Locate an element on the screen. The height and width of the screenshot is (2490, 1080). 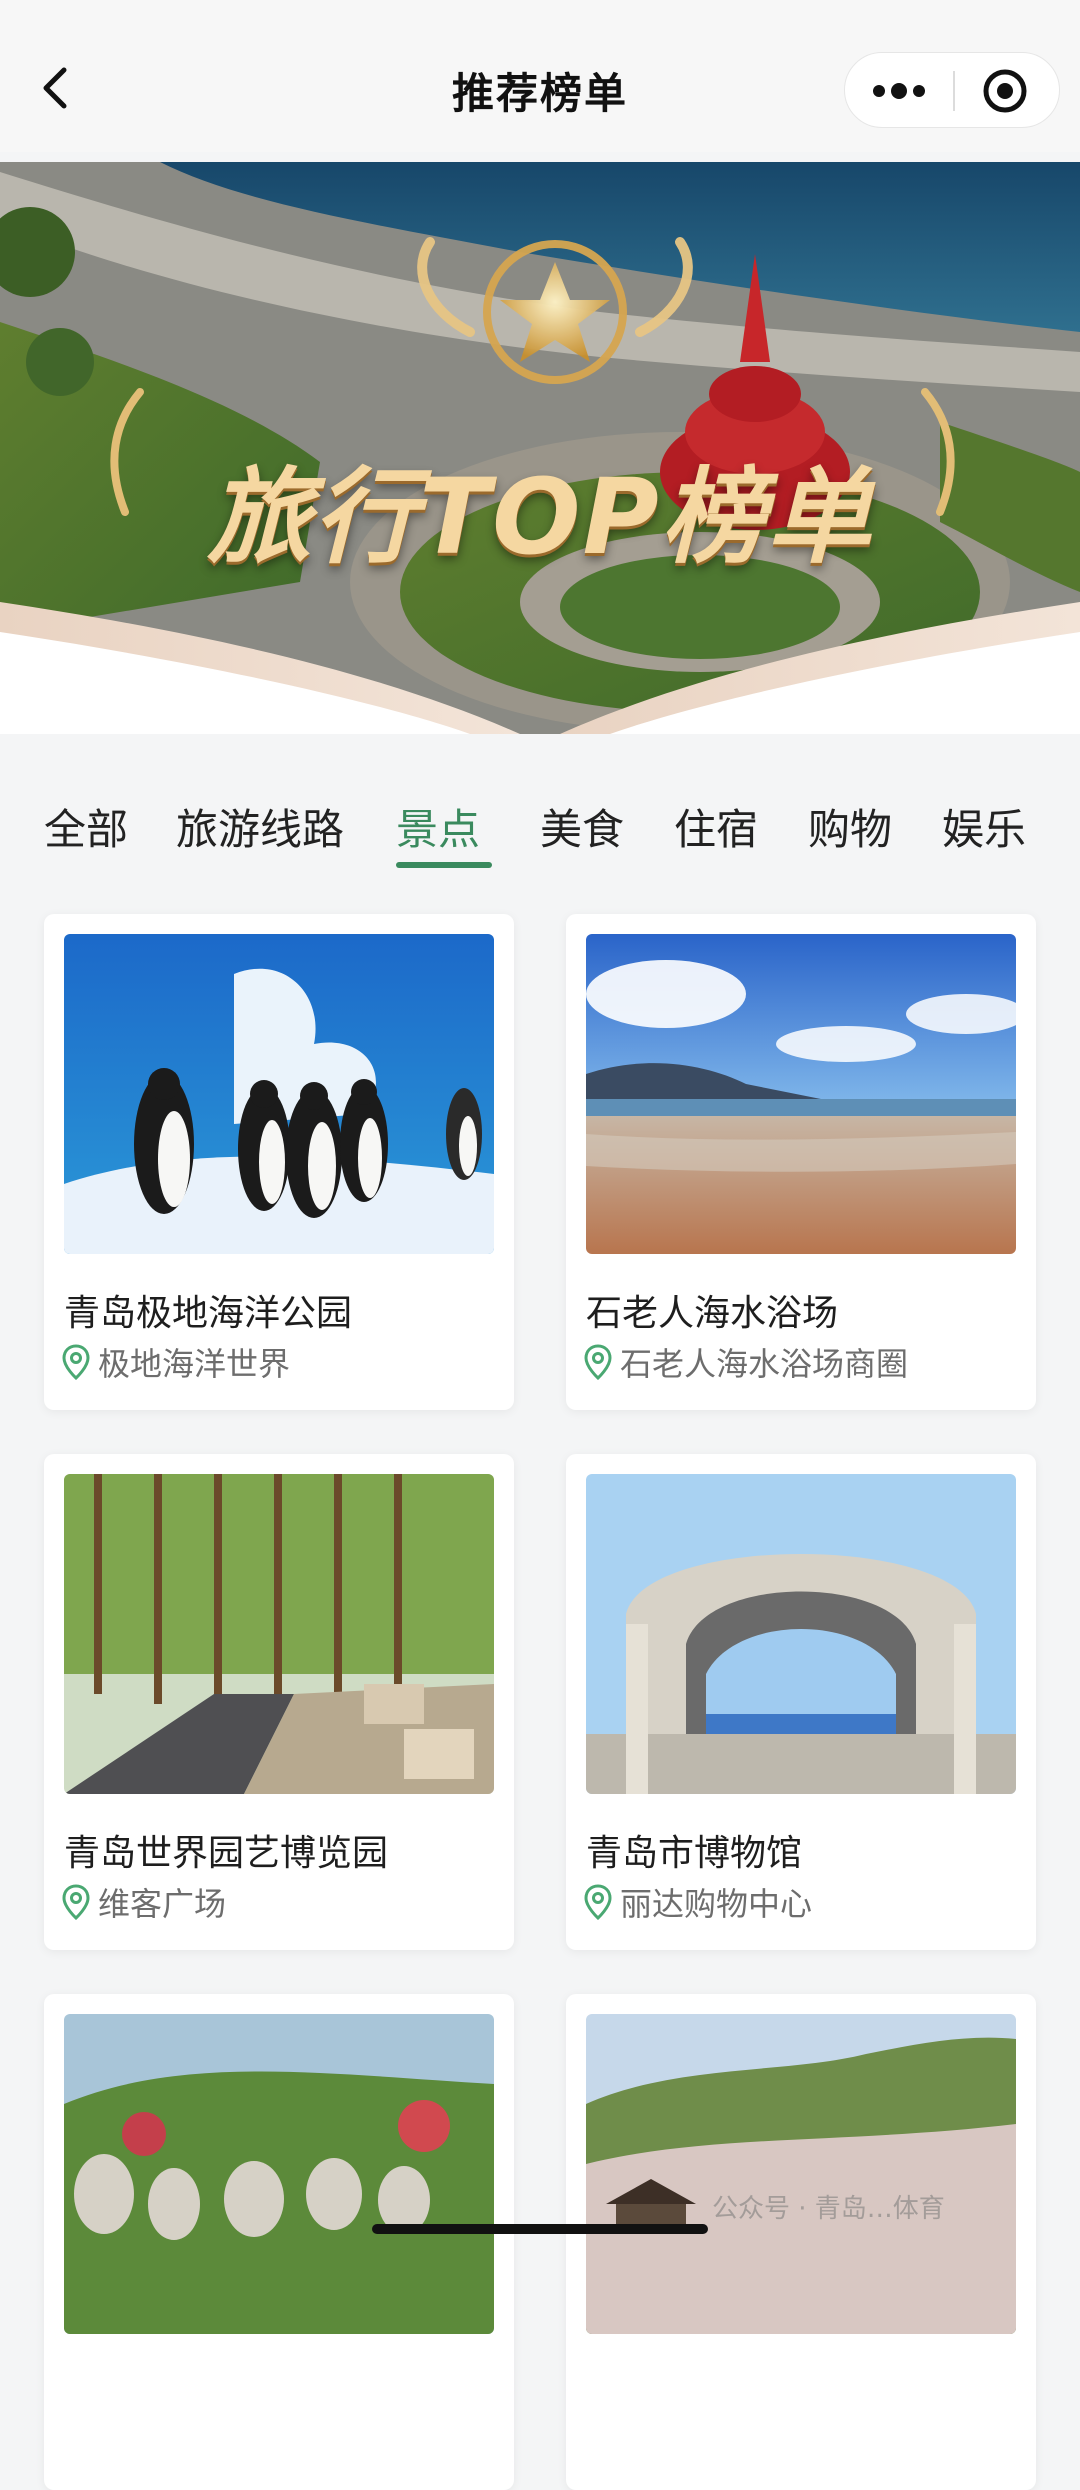
tab-lodging: 住宿 is located at coordinates (716, 826).